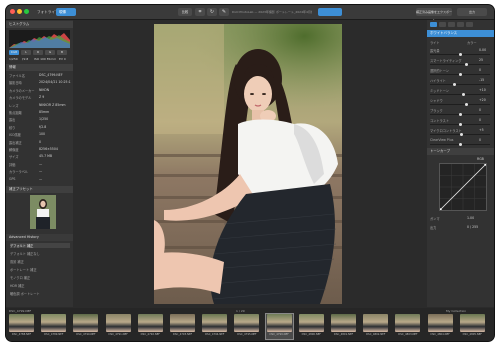 This screenshot has height=348, width=500. I want to click on thumbnail: DSC_4789.NEF, so click(53, 326).